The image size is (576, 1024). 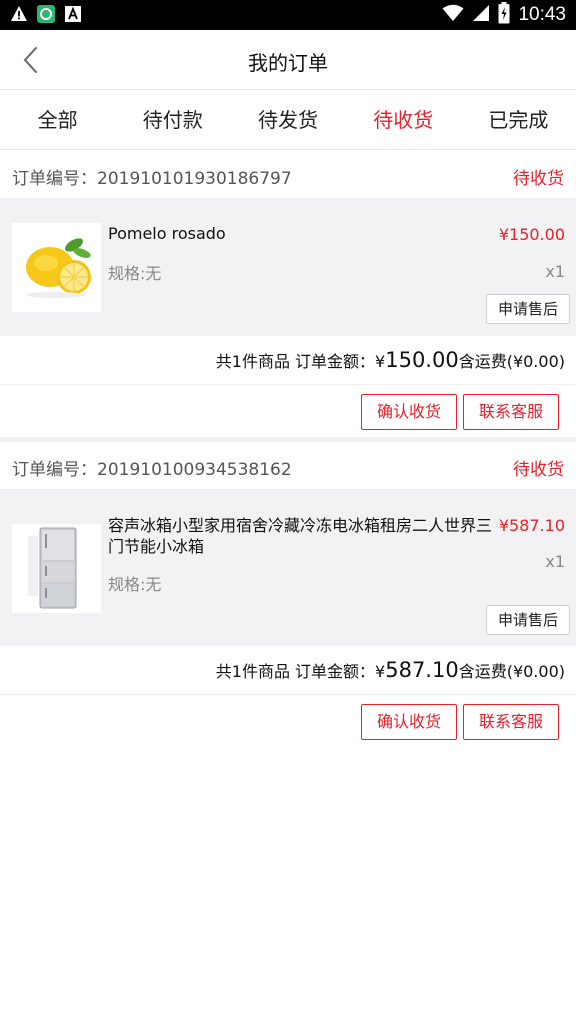 What do you see at coordinates (542, 14) in the screenshot?
I see `status-time: 10:43` at bounding box center [542, 14].